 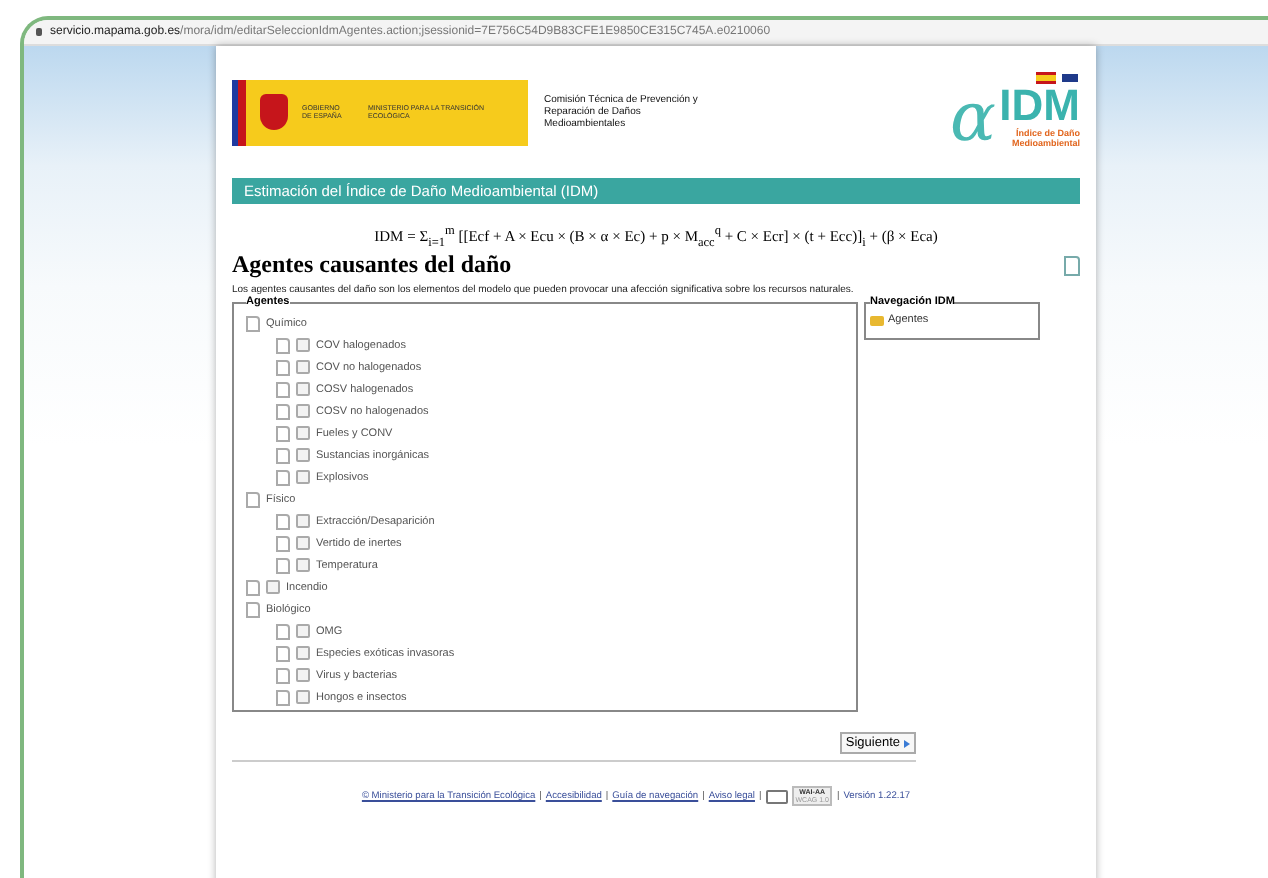 What do you see at coordinates (973, 118) in the screenshot?
I see `logo-alpha: α` at bounding box center [973, 118].